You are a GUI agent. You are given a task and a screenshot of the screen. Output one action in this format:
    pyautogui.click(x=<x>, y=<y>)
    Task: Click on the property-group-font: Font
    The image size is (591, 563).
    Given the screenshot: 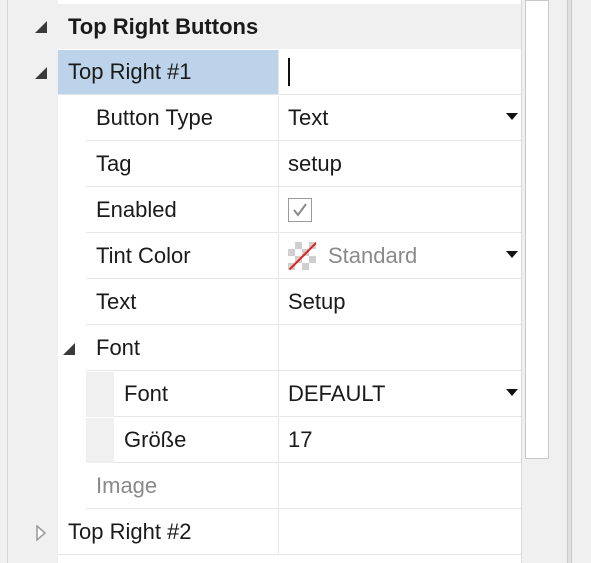 What is the action you would take?
    pyautogui.click(x=264, y=349)
    